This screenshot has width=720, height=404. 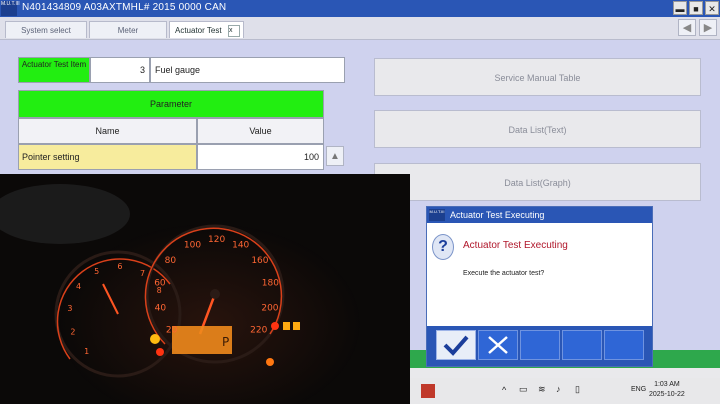 What do you see at coordinates (712, 8) in the screenshot?
I see `close-window-button: ✕` at bounding box center [712, 8].